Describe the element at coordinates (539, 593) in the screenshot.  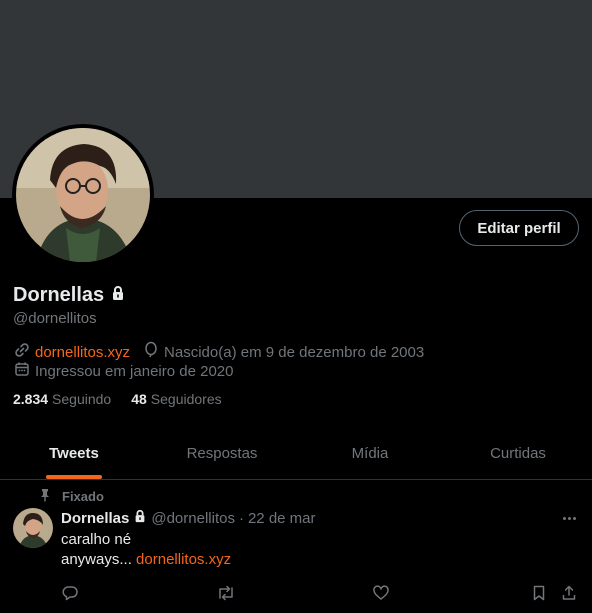
I see `bookmark-icon` at that location.